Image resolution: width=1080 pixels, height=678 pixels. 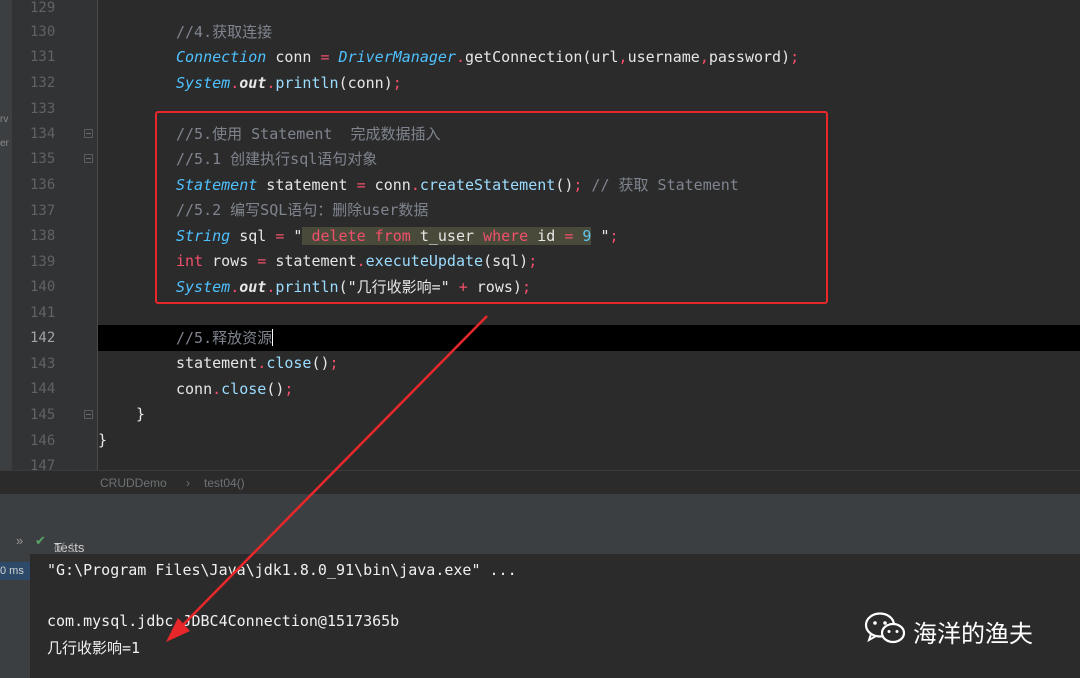 I want to click on code-line-146: }, so click(x=102, y=440).